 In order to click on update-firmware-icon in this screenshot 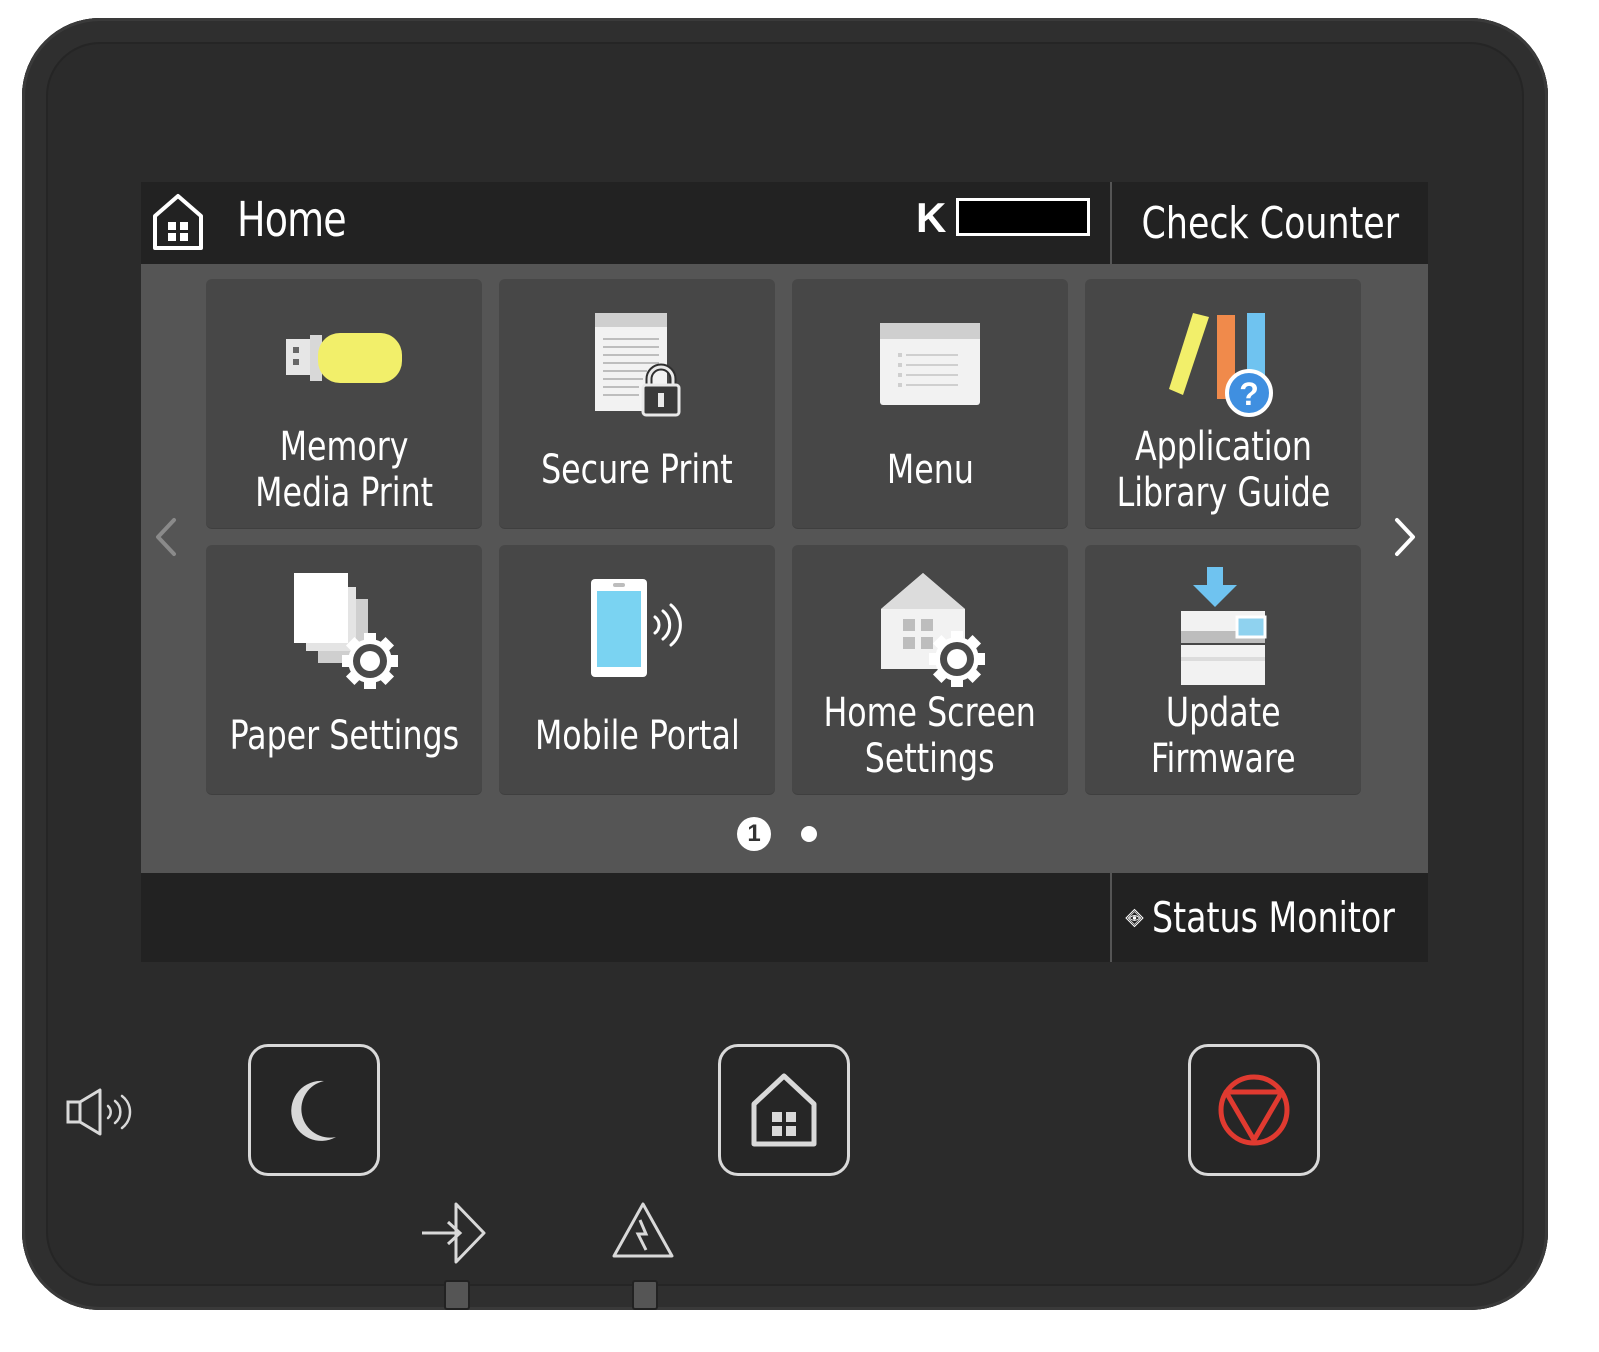, I will do `click(1224, 626)`.